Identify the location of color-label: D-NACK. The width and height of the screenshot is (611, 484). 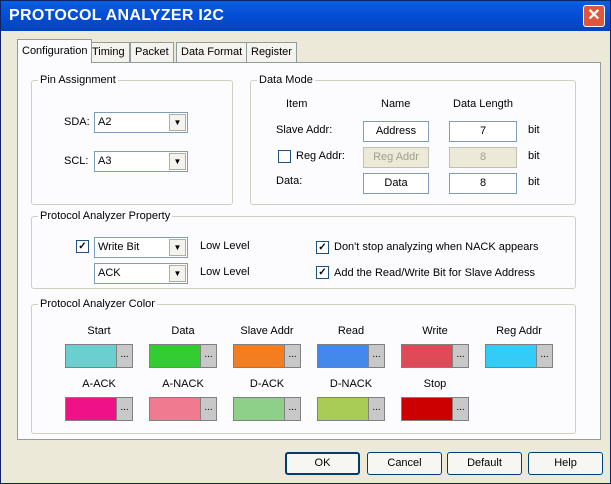
(351, 384).